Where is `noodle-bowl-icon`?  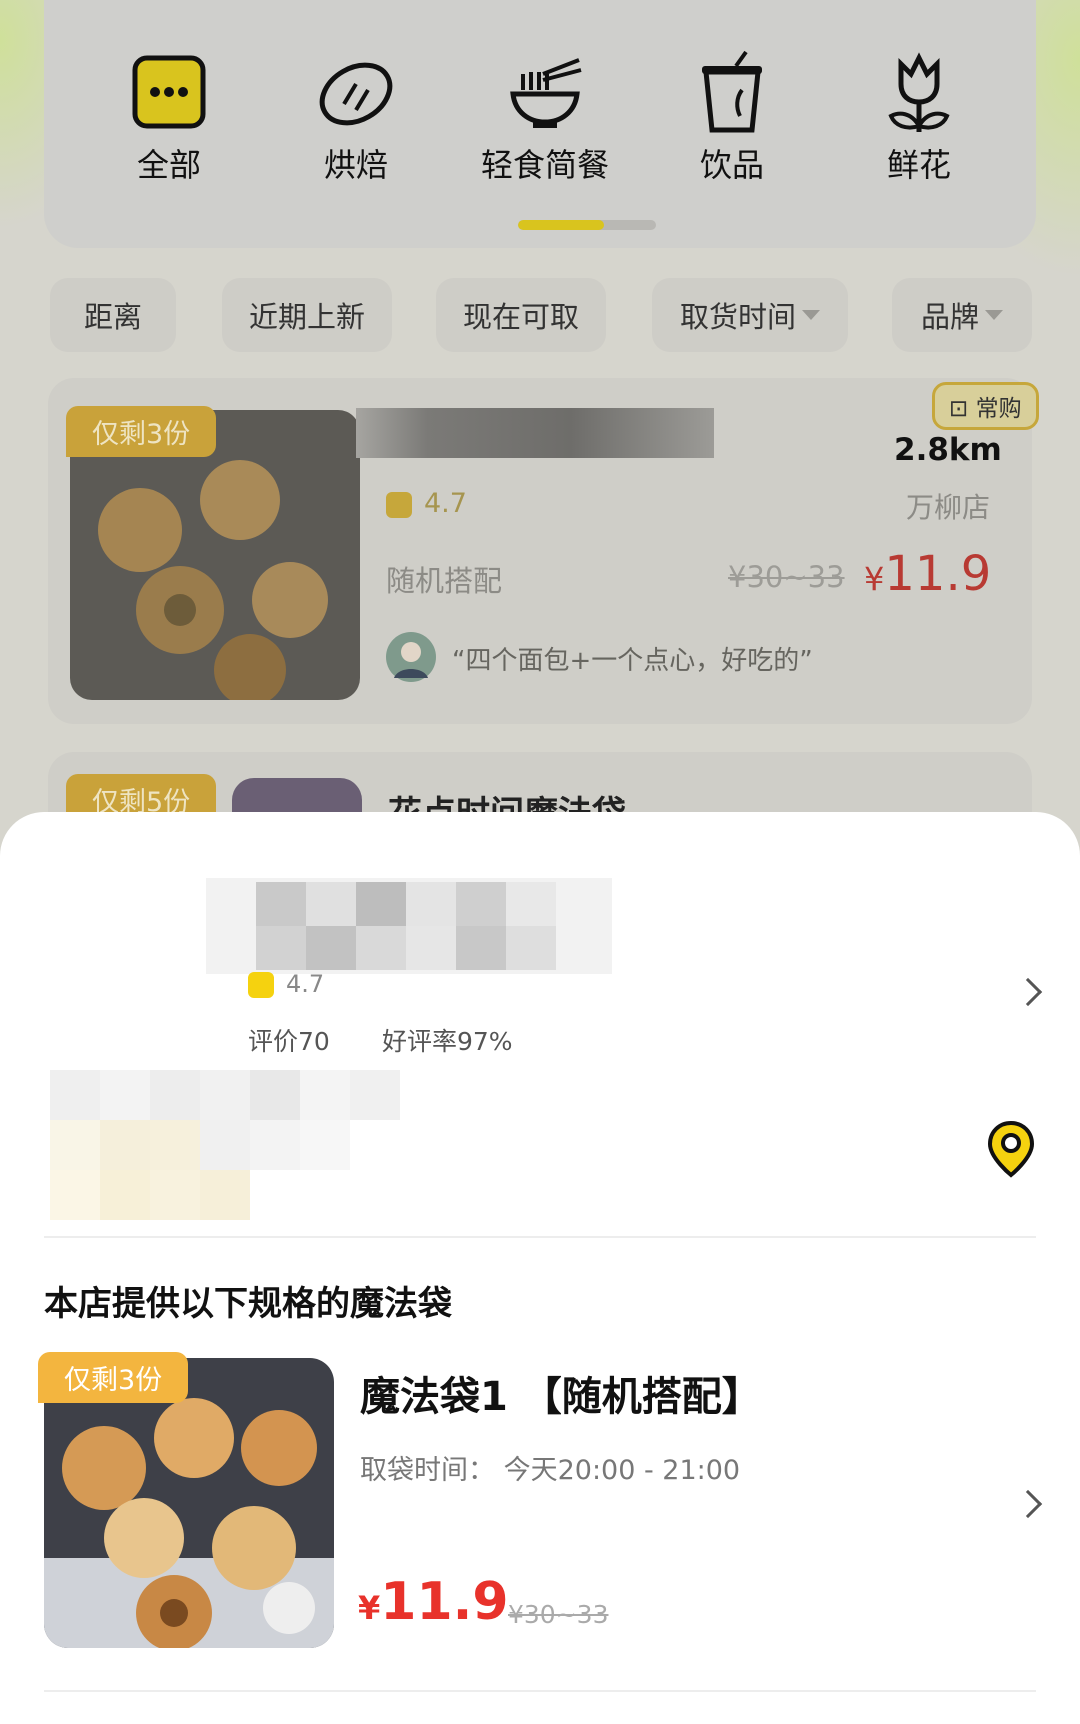 noodle-bowl-icon is located at coordinates (546, 93).